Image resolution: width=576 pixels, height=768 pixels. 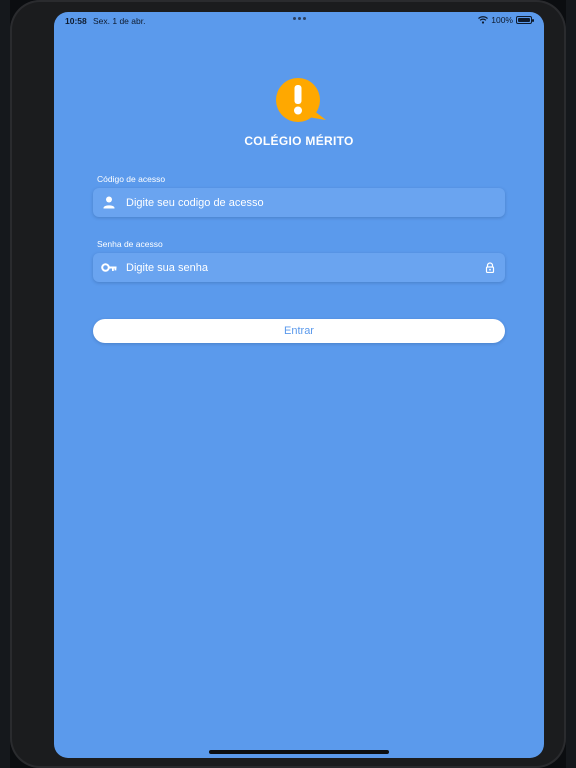 I want to click on status-time: 10:58, so click(x=76, y=21).